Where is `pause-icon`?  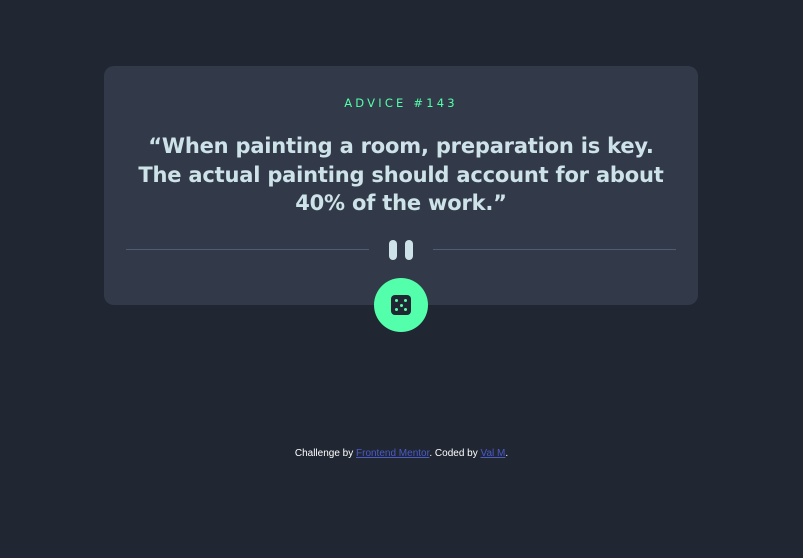
pause-icon is located at coordinates (402, 250).